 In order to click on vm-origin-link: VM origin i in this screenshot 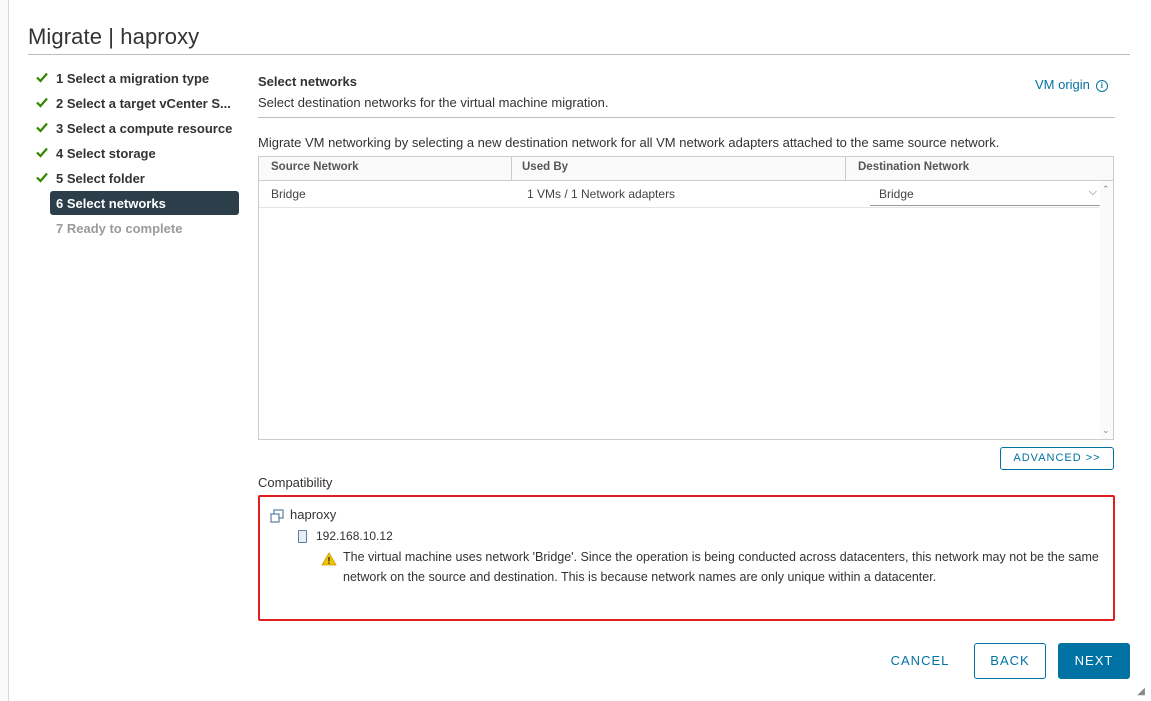, I will do `click(1071, 84)`.